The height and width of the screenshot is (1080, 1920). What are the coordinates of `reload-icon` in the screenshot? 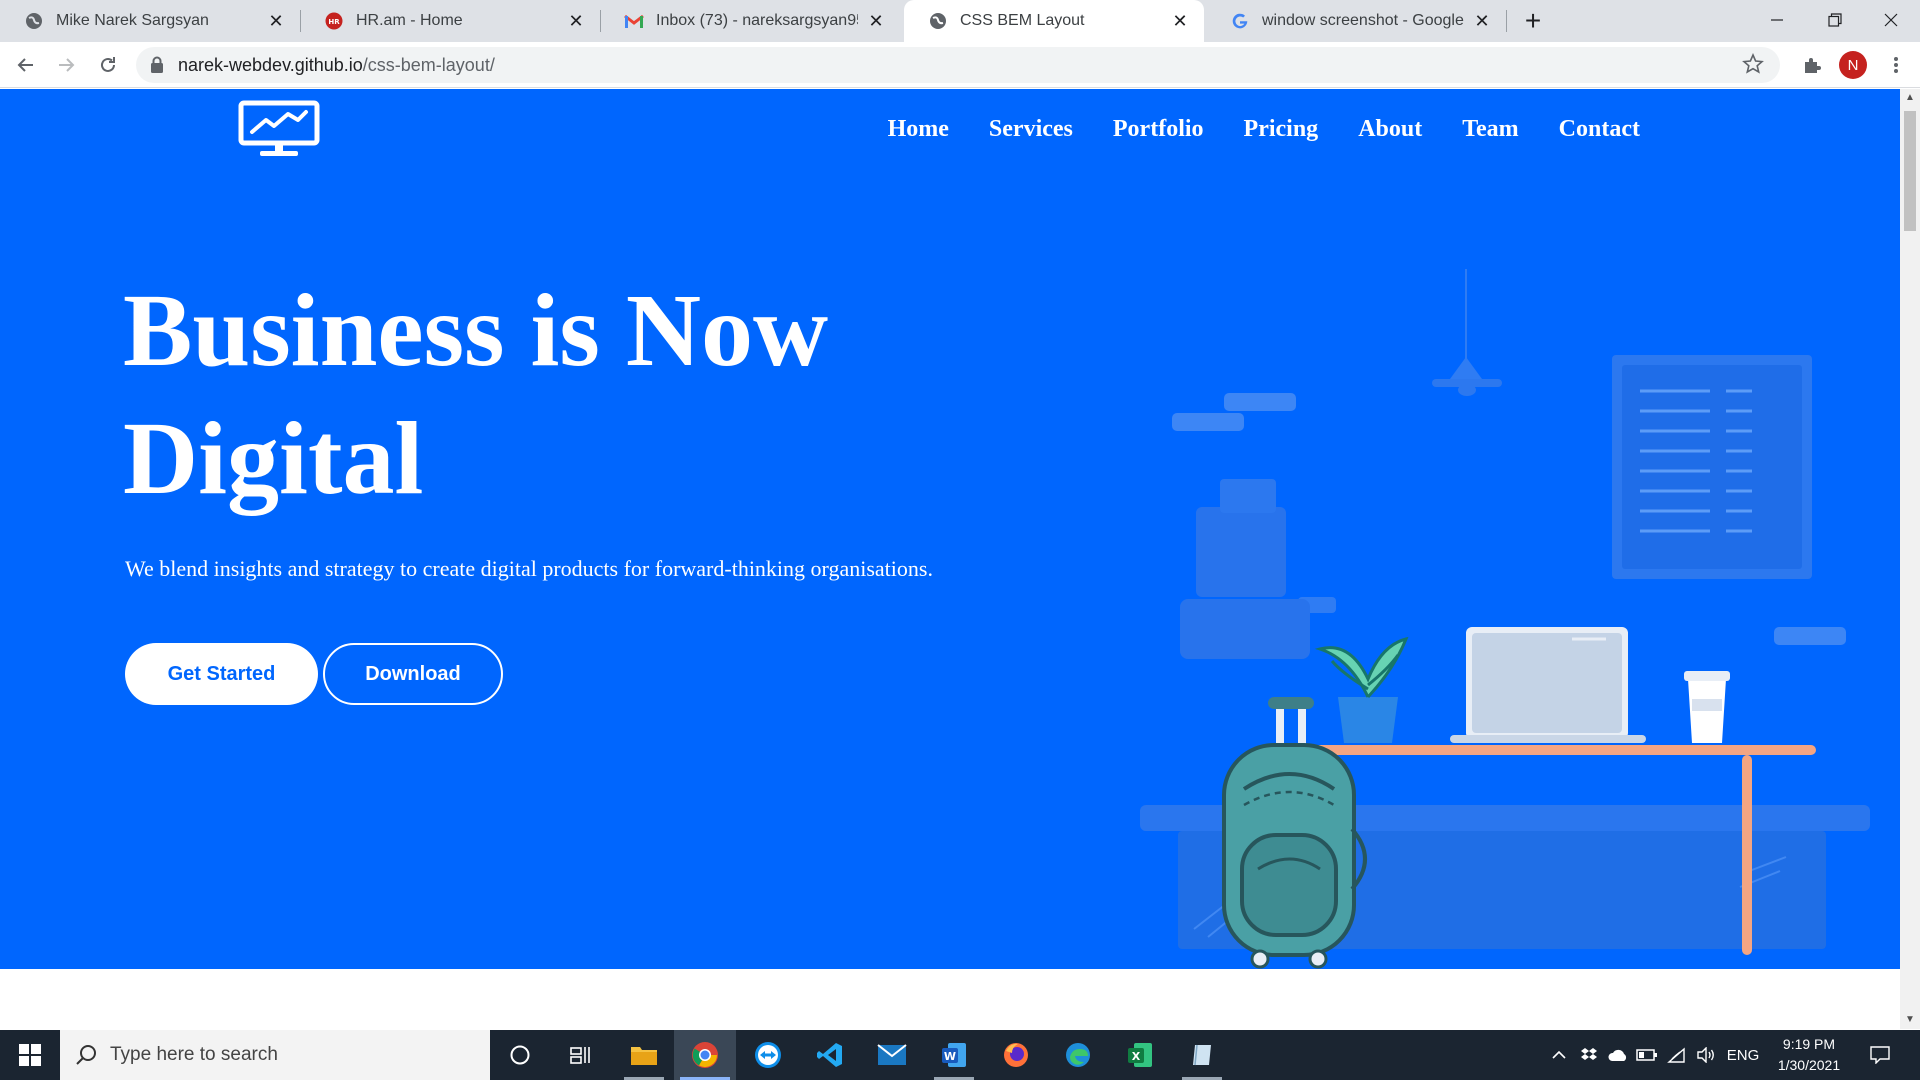 It's located at (108, 64).